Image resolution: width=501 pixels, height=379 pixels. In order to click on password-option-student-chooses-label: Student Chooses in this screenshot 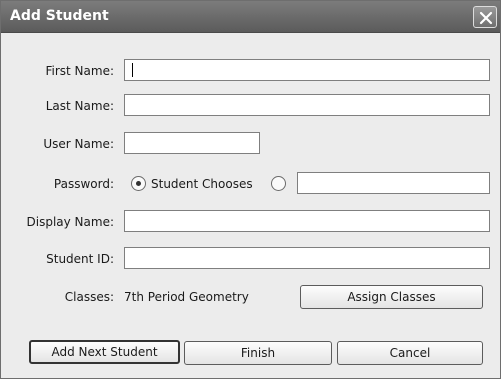, I will do `click(202, 184)`.